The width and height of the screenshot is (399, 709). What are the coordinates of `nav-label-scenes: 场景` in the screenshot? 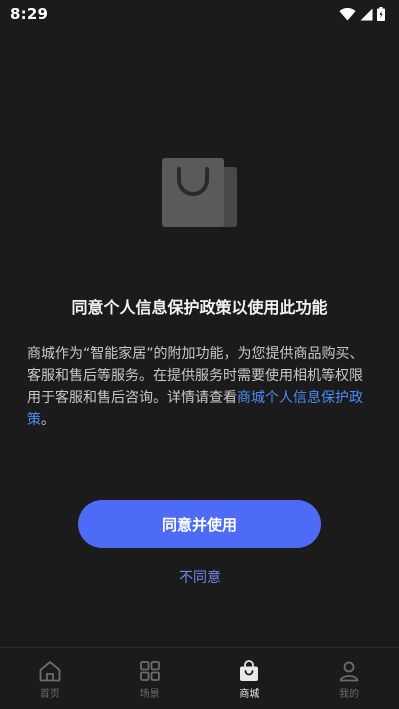 It's located at (149, 694).